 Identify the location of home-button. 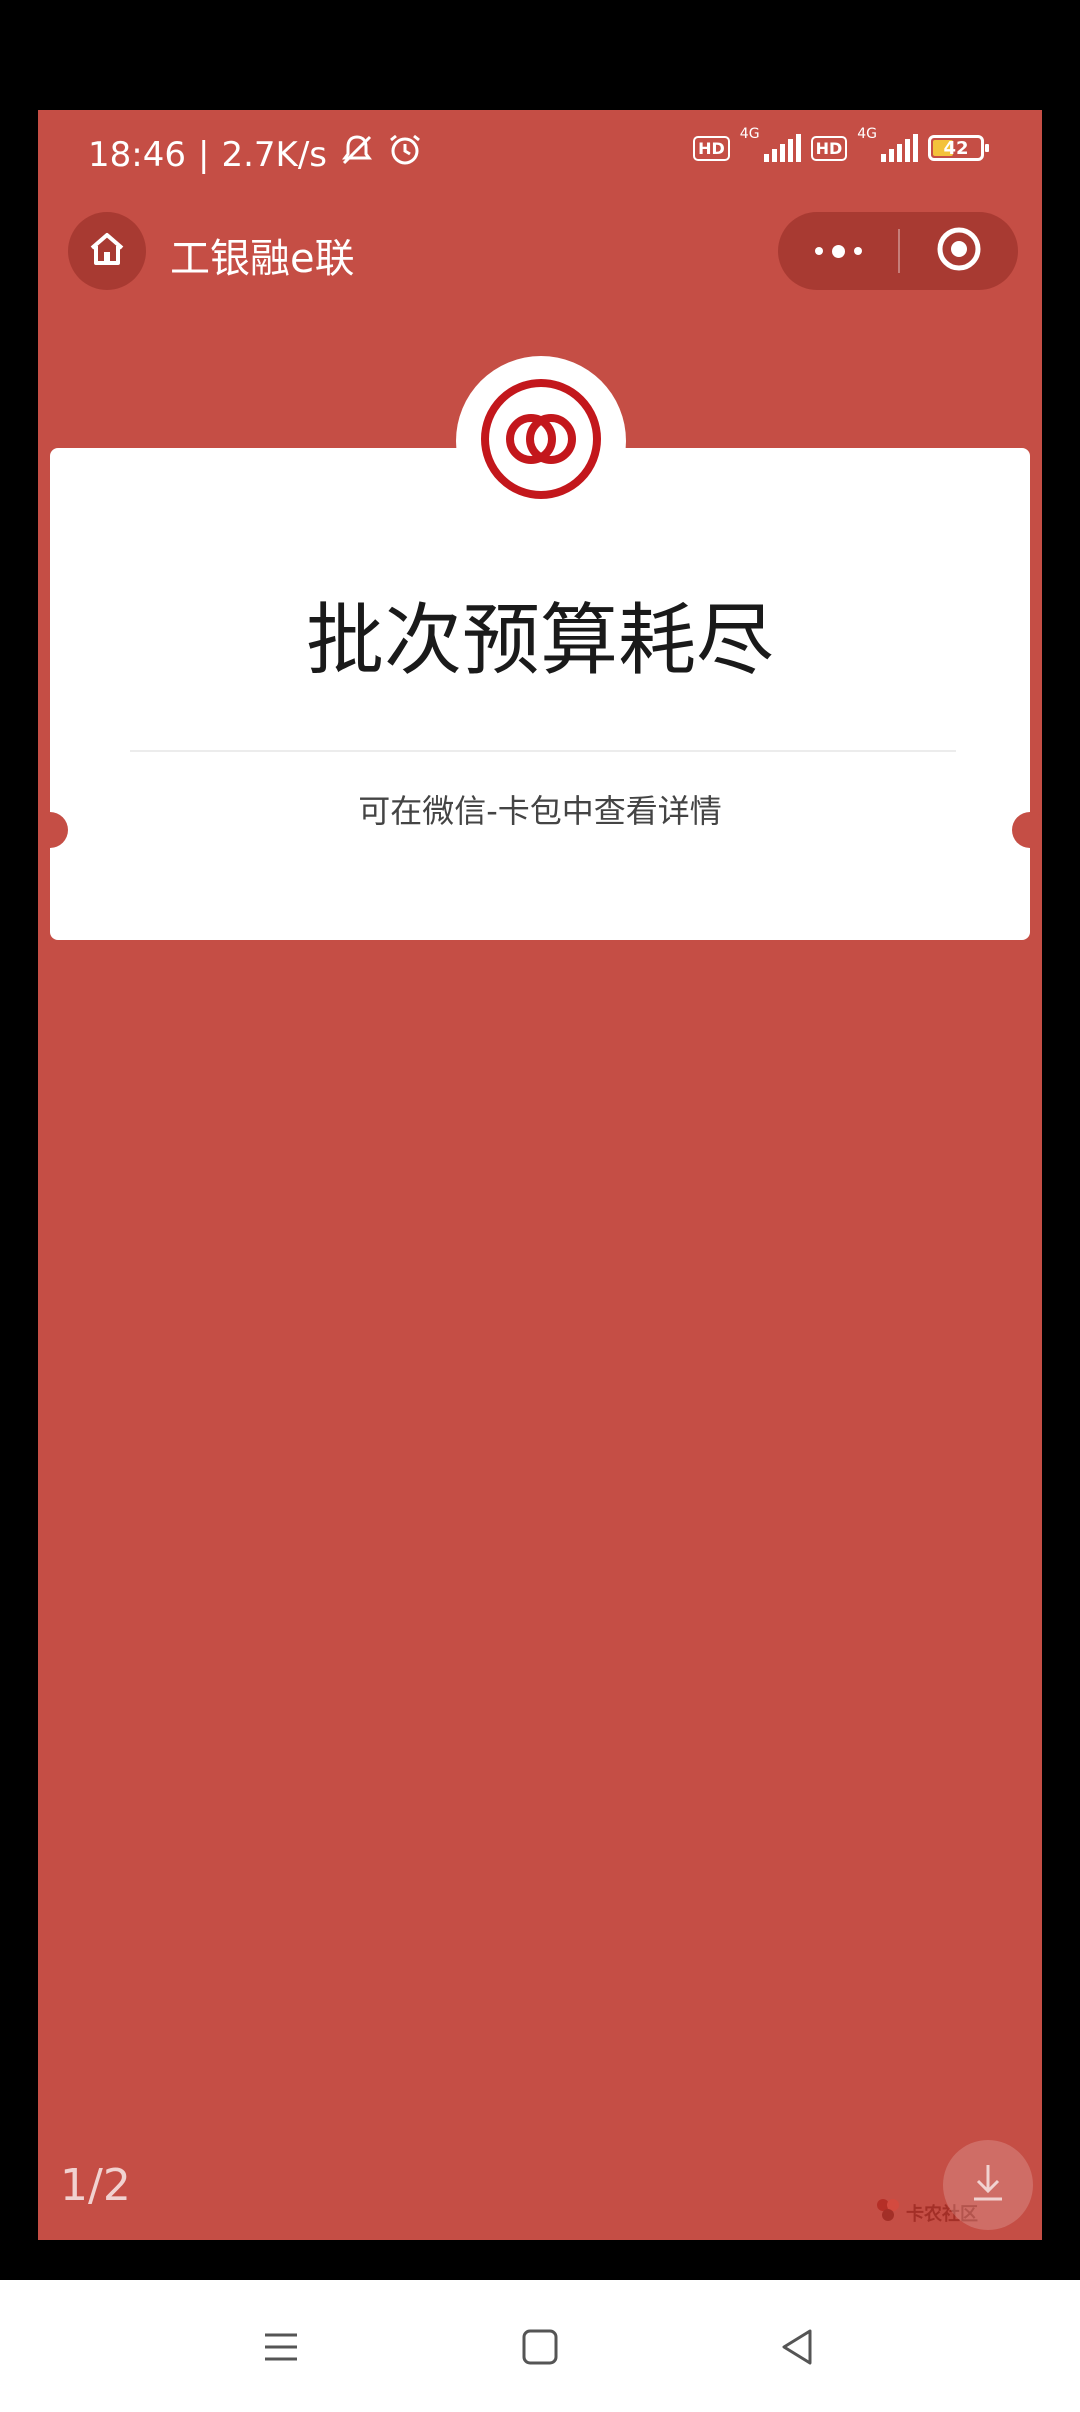
(107, 251).